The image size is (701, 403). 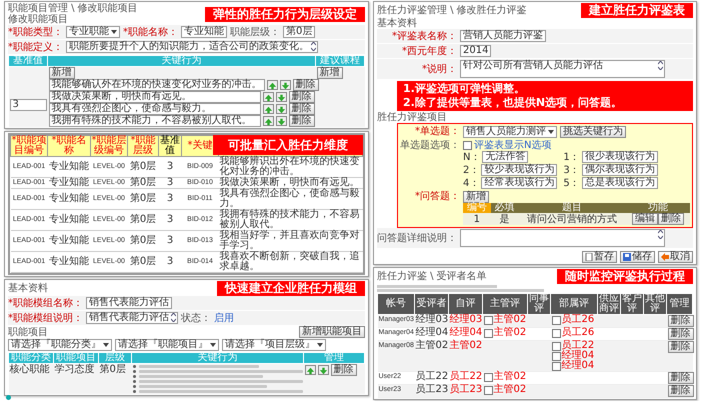 What do you see at coordinates (637, 257) in the screenshot?
I see `action-button: 储存` at bounding box center [637, 257].